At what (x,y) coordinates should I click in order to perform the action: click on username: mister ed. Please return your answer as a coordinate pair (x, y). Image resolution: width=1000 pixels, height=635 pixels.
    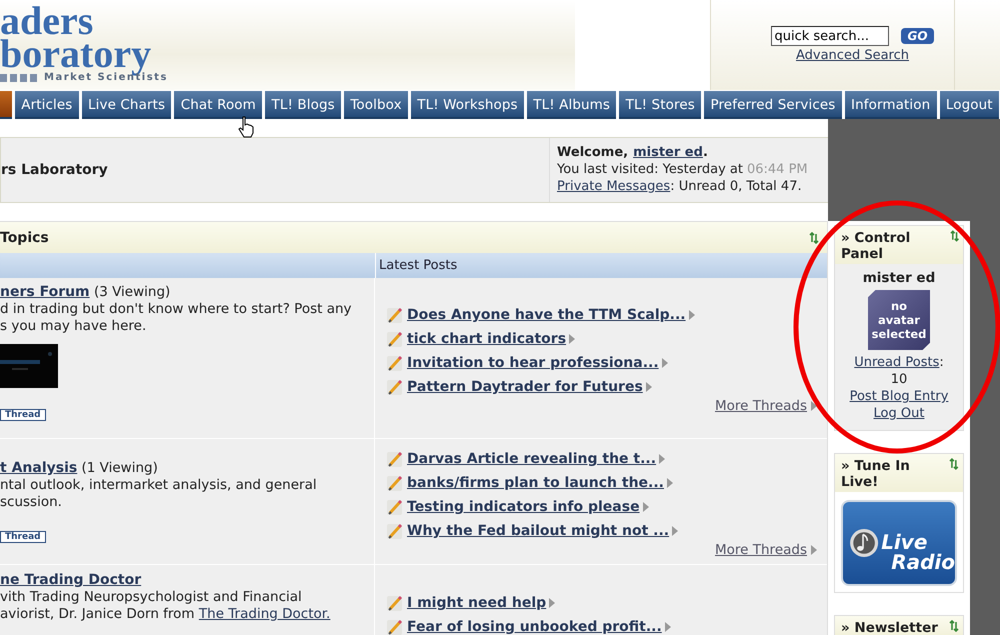
    Looking at the image, I should click on (899, 278).